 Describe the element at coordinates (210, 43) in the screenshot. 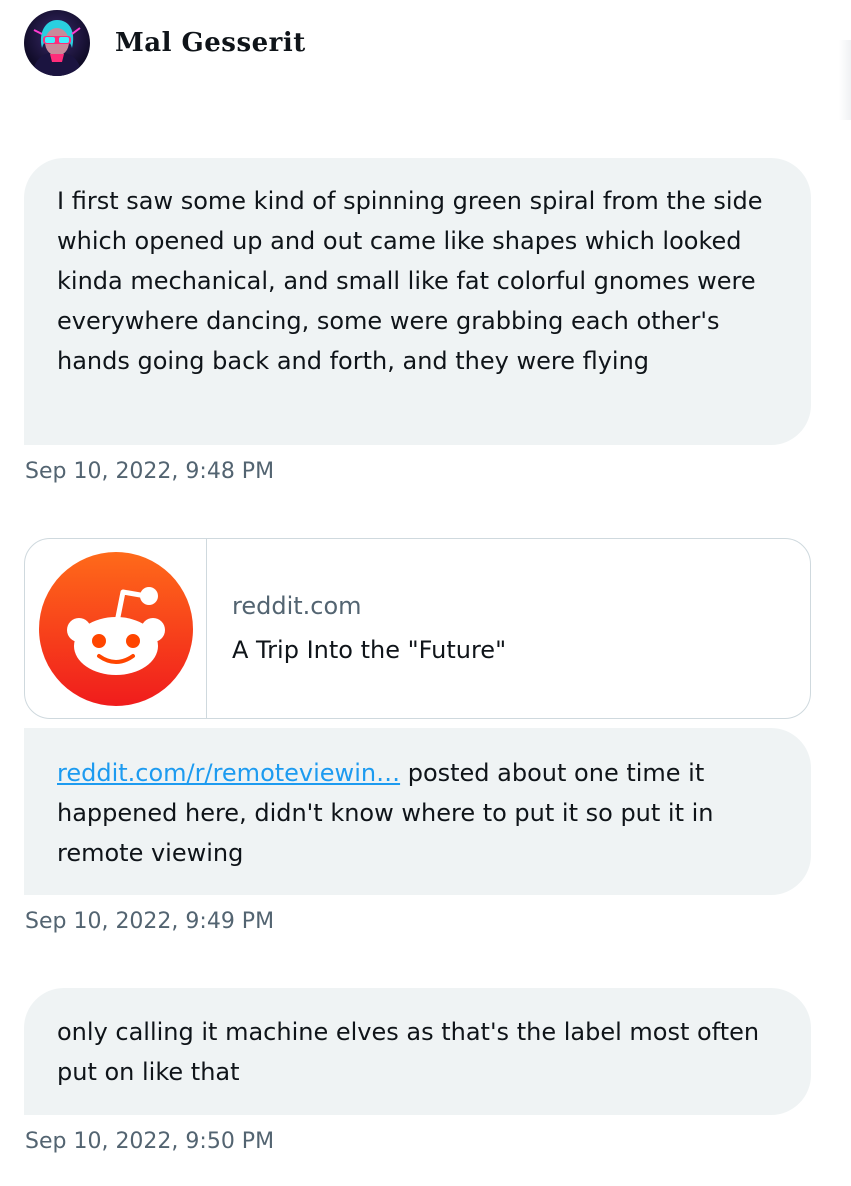

I see `user-display-name: Mal Gesserit` at that location.